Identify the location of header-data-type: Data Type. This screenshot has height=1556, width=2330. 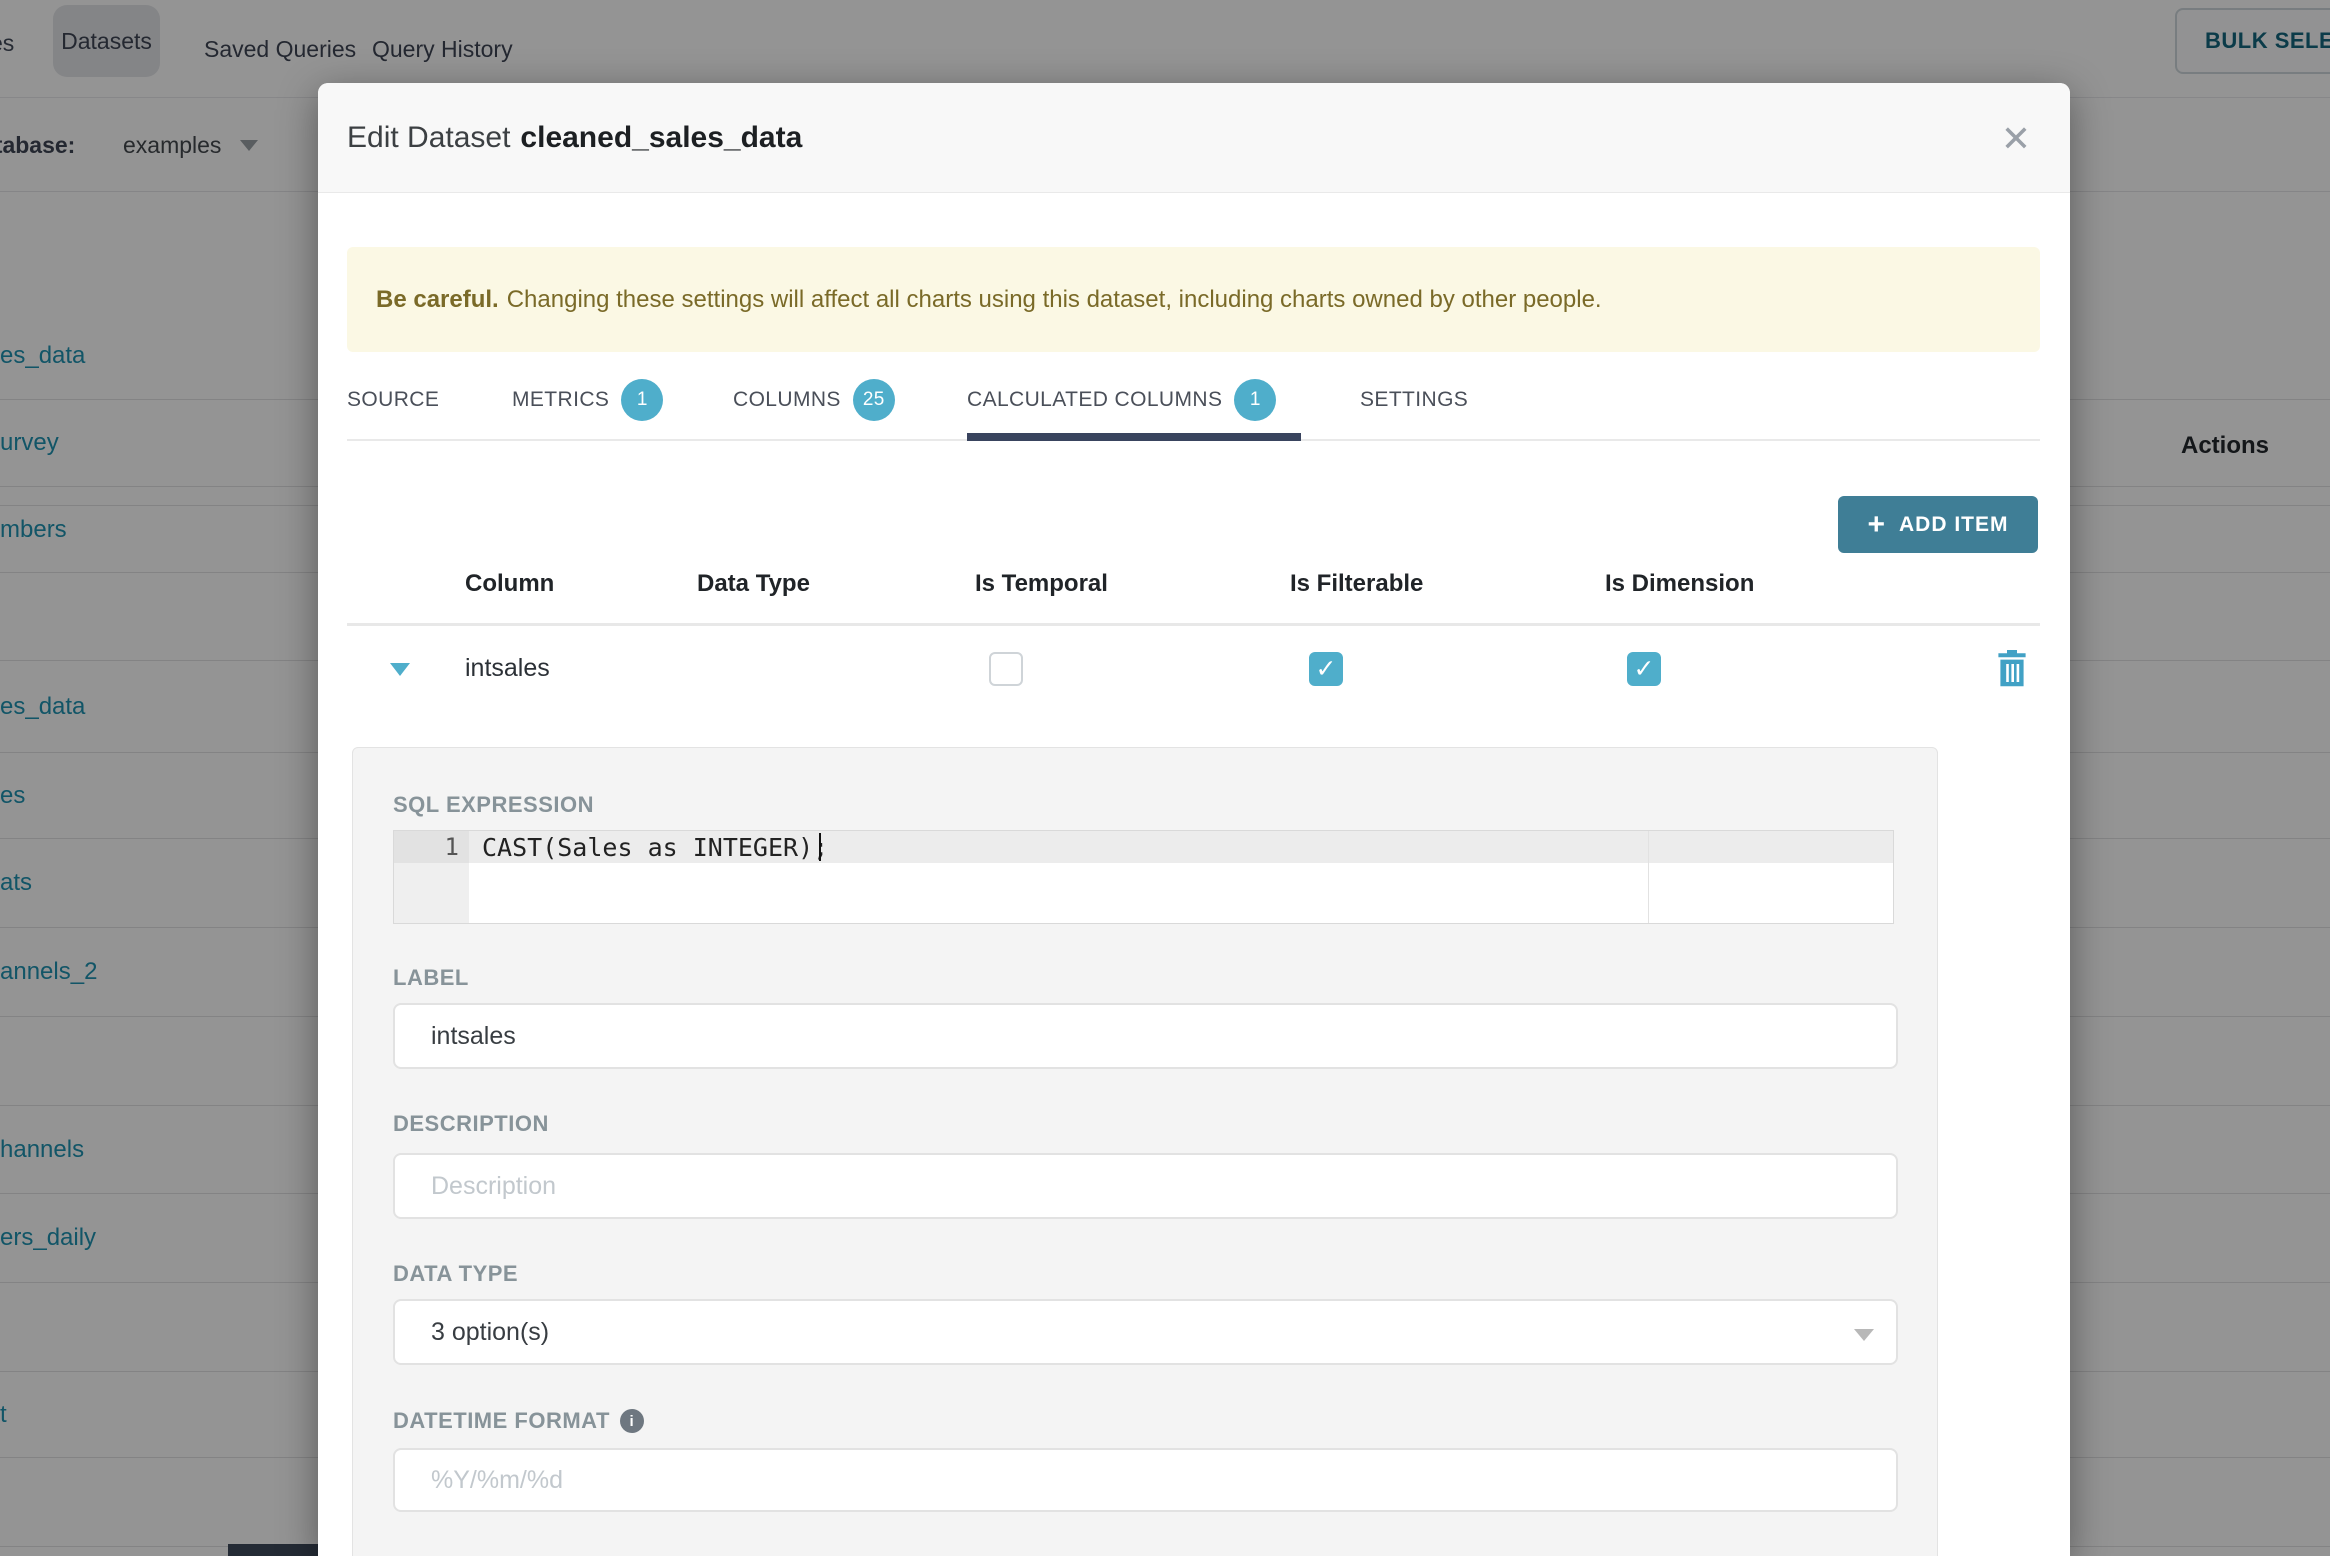
(753, 583).